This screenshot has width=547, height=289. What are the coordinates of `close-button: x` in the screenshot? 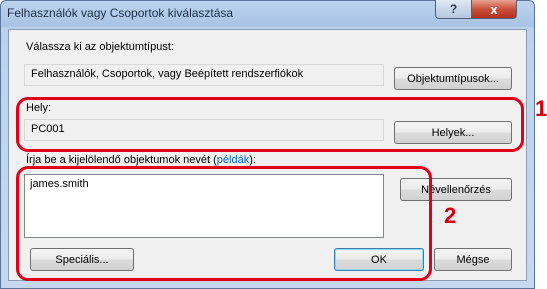 It's located at (494, 9).